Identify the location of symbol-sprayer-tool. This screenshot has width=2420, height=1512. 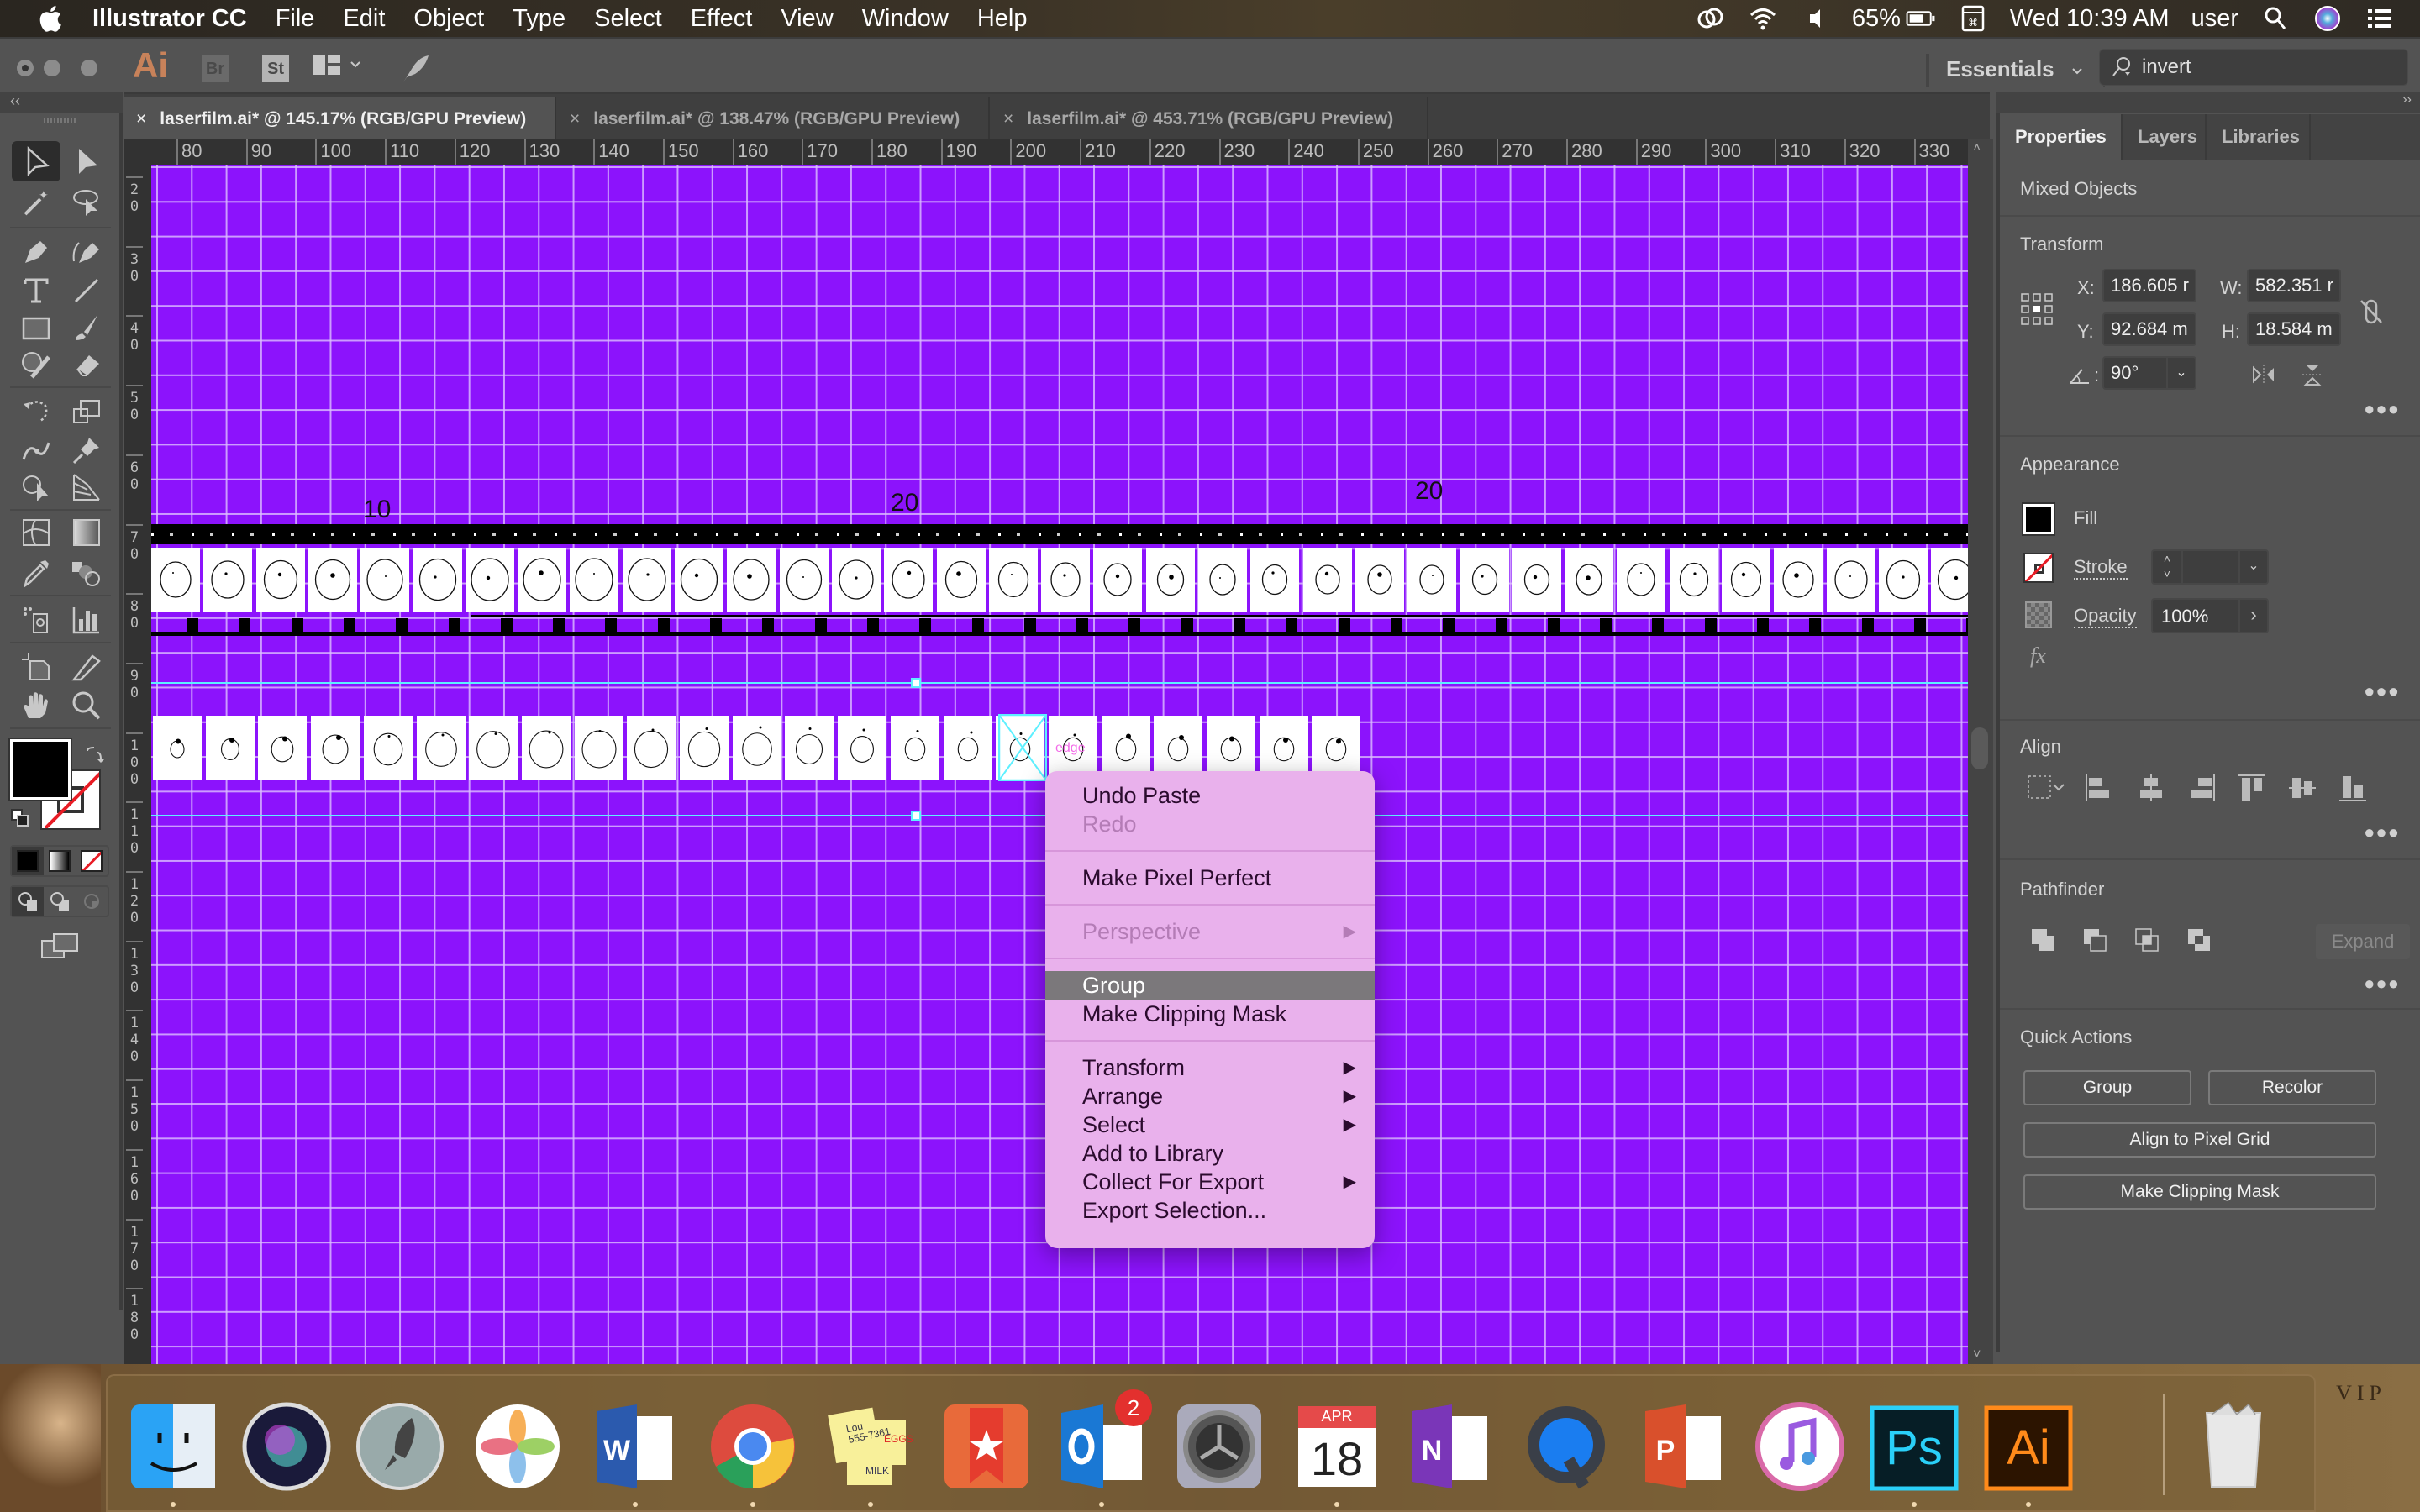
(36, 620).